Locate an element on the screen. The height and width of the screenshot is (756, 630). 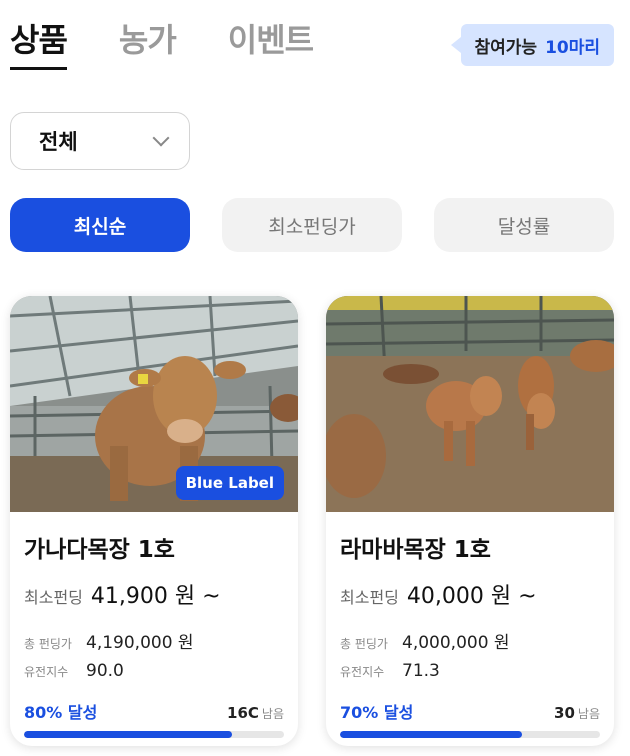
genetic-index-value: 71.3 is located at coordinates (421, 671).